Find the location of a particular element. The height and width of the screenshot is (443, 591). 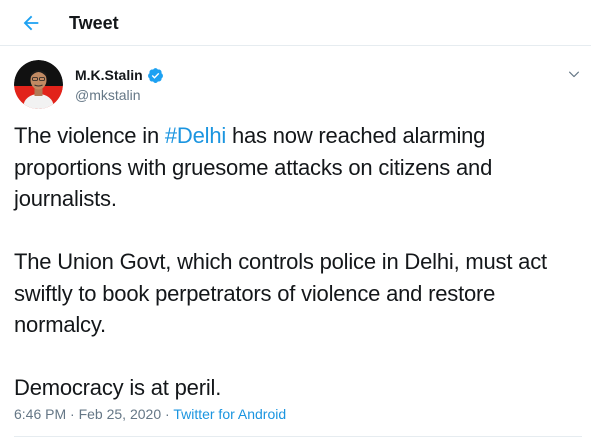

avatar-image is located at coordinates (38, 84).